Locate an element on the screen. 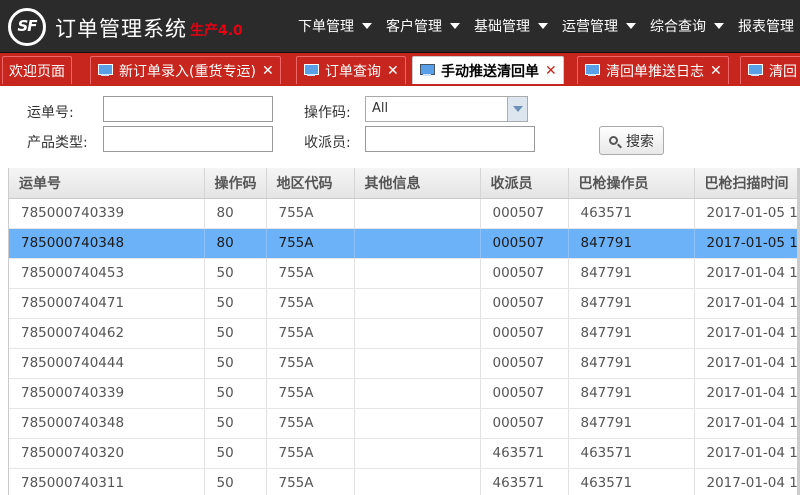 This screenshot has width=800, height=495. courier-input is located at coordinates (450, 139).